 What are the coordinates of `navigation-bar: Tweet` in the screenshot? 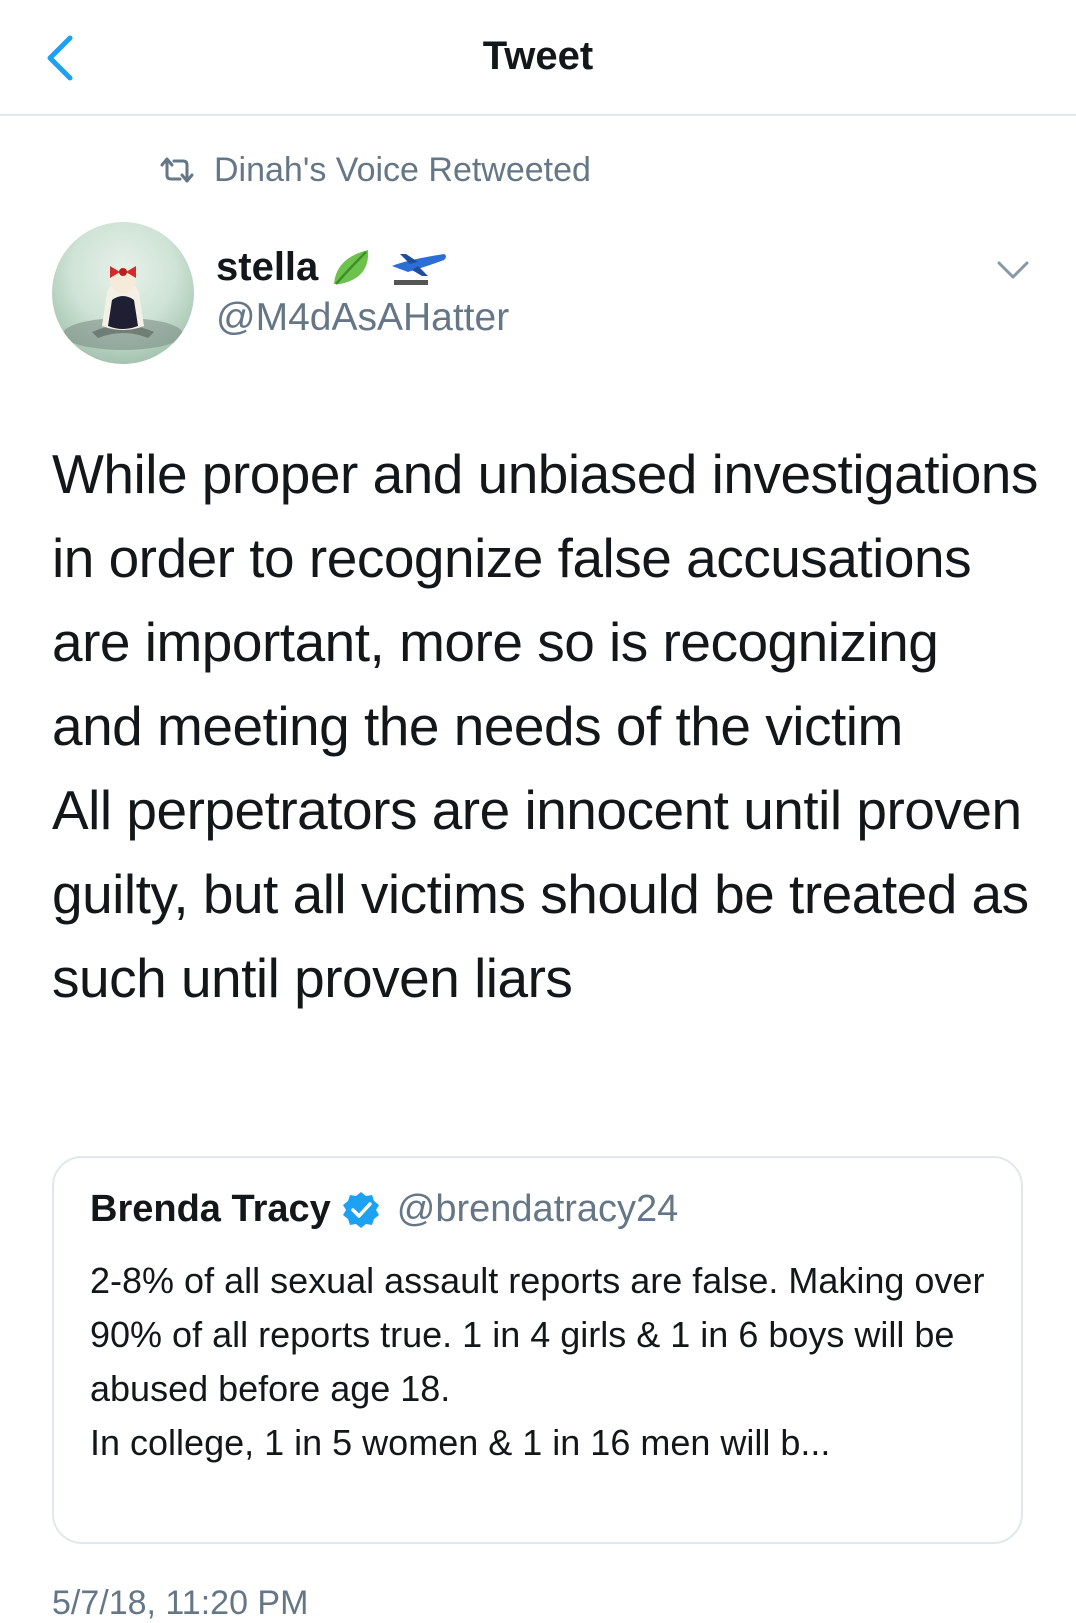 It's located at (538, 58).